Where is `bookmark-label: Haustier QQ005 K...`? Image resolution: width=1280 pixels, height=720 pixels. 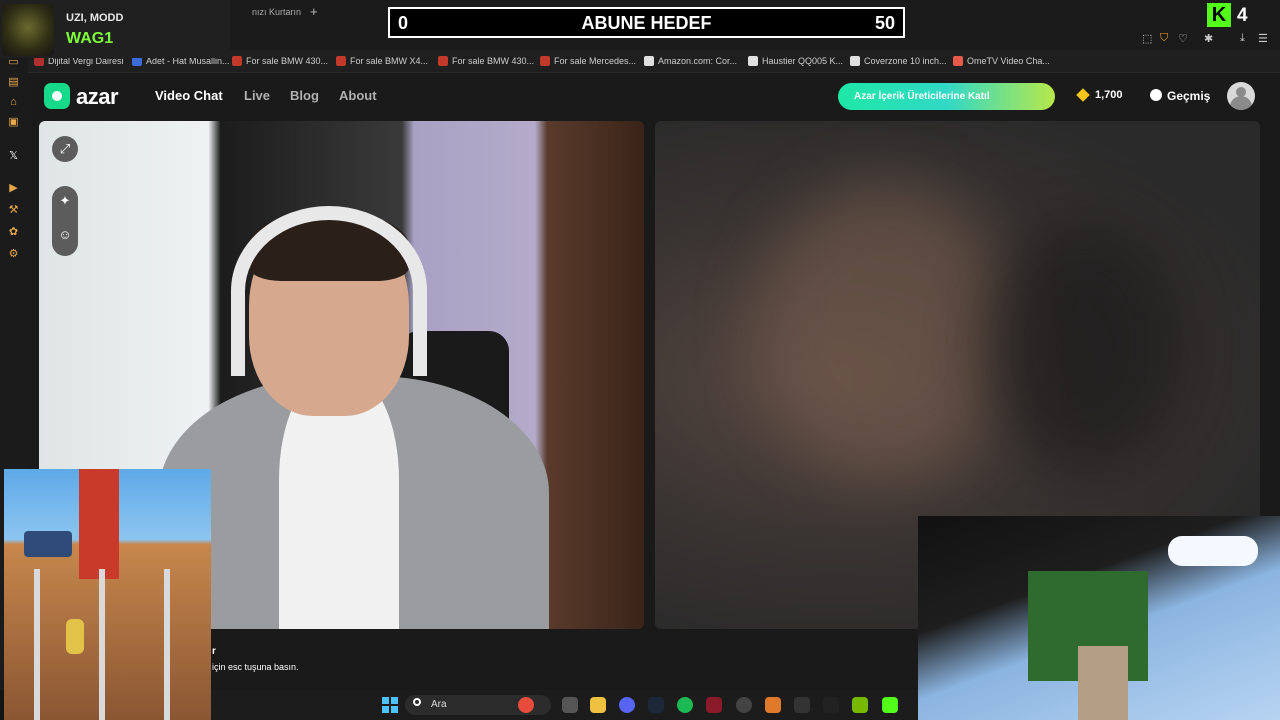
bookmark-label: Haustier QQ005 K... is located at coordinates (803, 61).